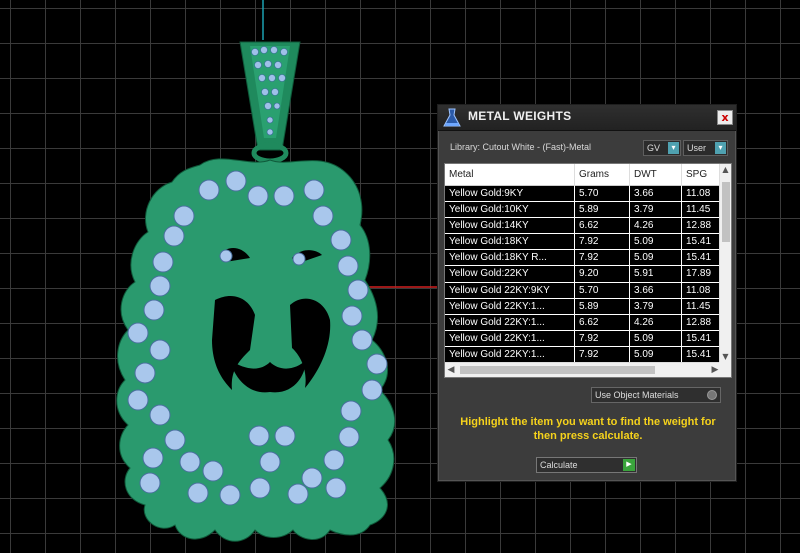 This screenshot has width=800, height=553. Describe the element at coordinates (725, 117) in the screenshot. I see `close-button: x` at that location.